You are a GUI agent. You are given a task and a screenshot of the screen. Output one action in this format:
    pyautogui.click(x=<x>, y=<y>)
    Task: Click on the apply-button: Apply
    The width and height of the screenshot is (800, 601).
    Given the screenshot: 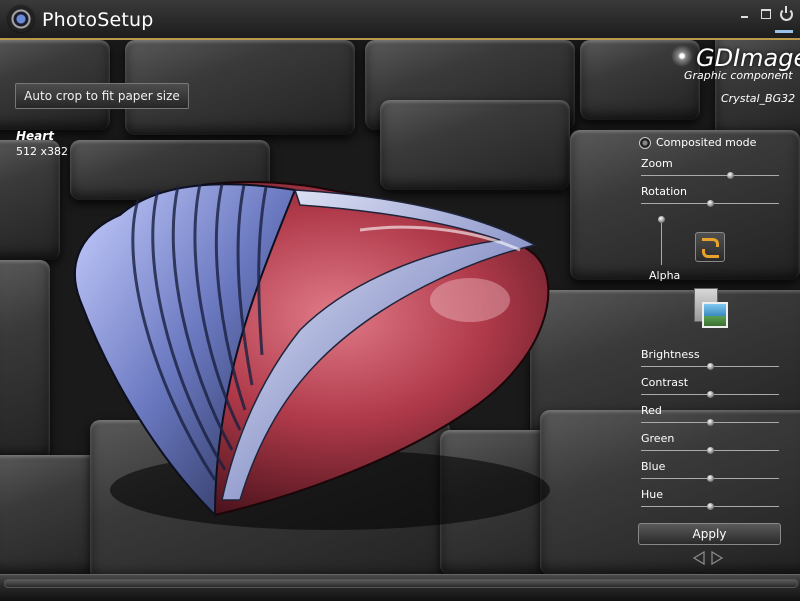 What is the action you would take?
    pyautogui.click(x=709, y=534)
    